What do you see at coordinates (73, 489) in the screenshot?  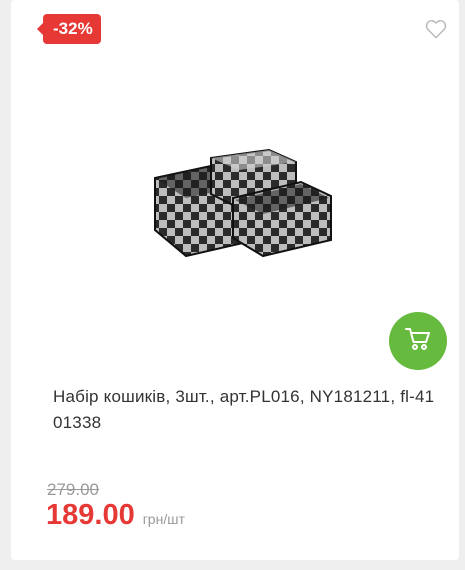 I see `old-price: 279.00` at bounding box center [73, 489].